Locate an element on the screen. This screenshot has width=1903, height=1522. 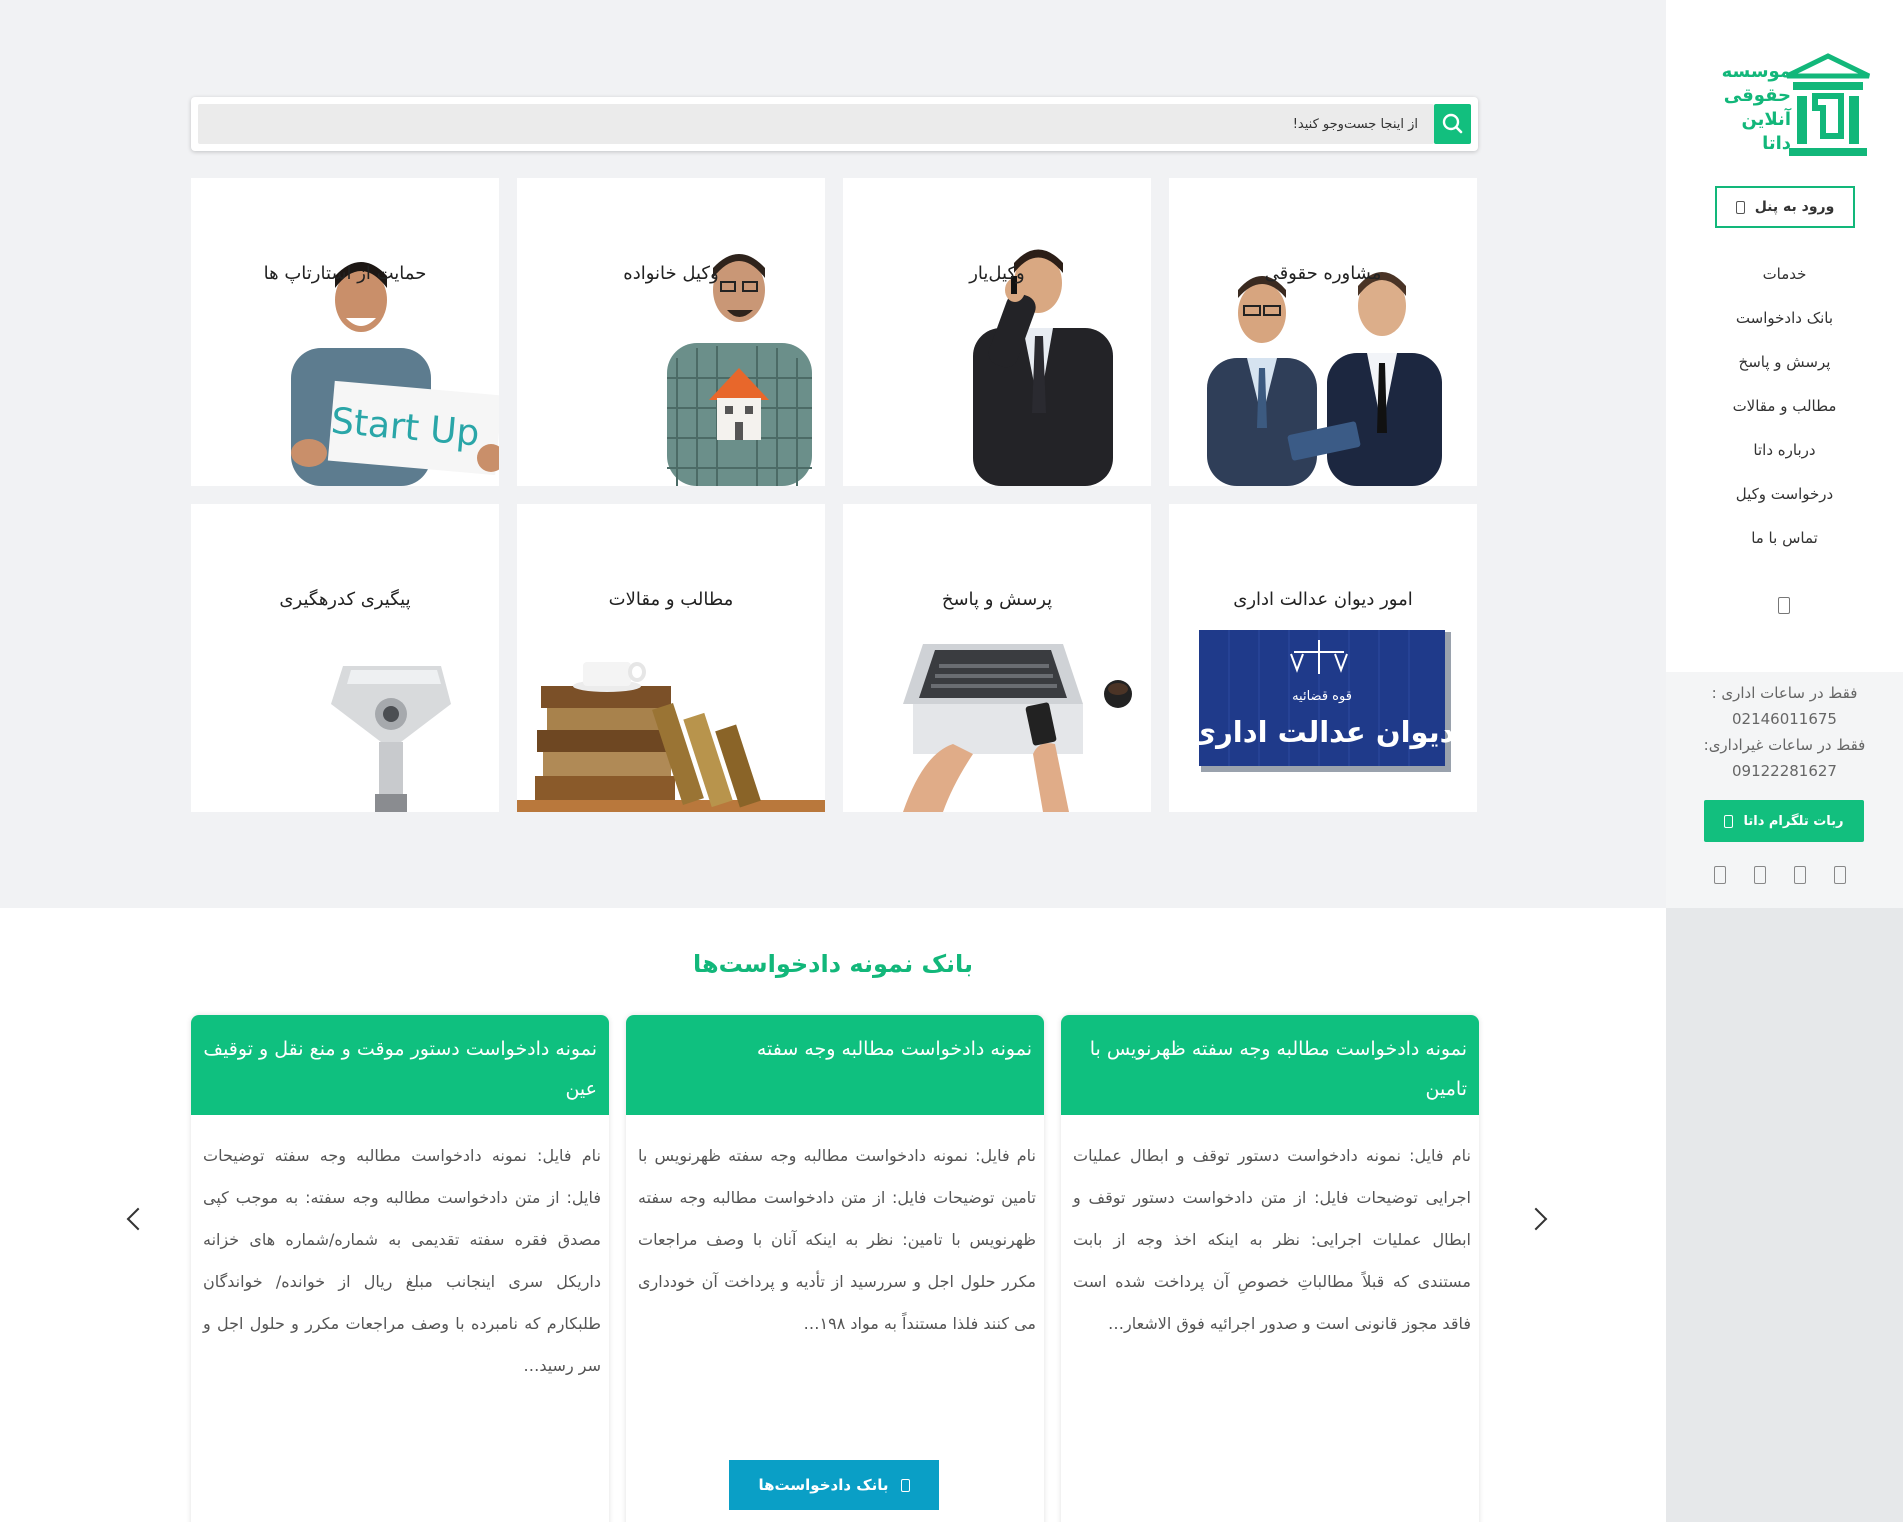
man-holding-house-image is located at coordinates (739, 370).